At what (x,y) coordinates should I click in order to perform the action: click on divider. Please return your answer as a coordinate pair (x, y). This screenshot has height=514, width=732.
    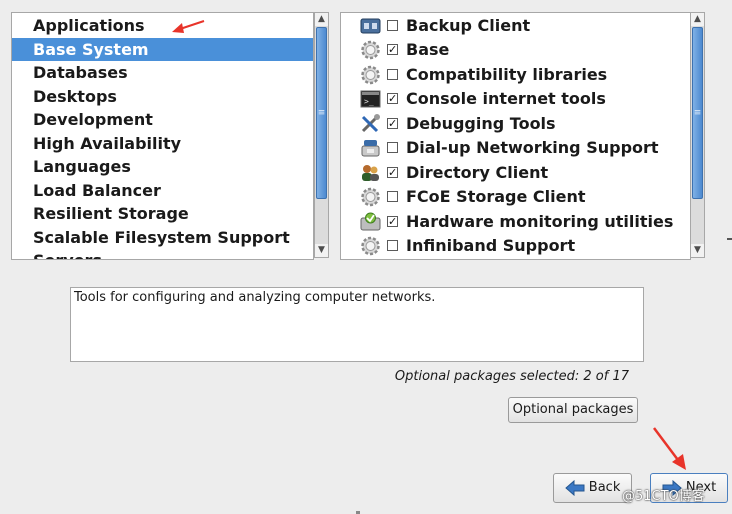
    Looking at the image, I should click on (729, 239).